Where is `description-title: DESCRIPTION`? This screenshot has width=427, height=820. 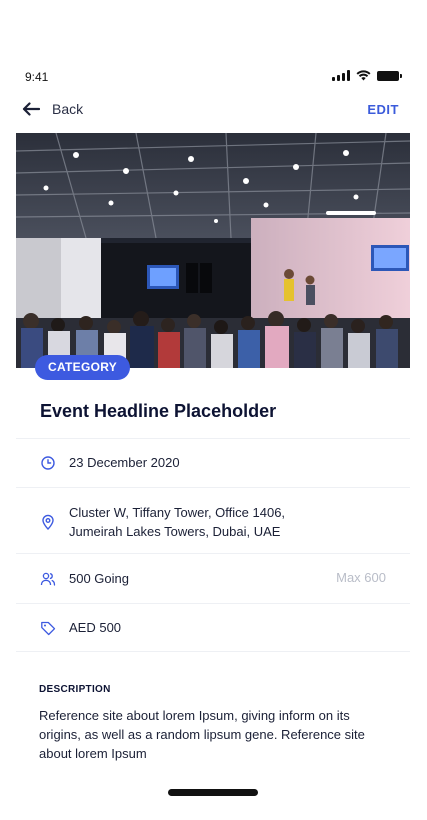
description-title: DESCRIPTION is located at coordinates (75, 689).